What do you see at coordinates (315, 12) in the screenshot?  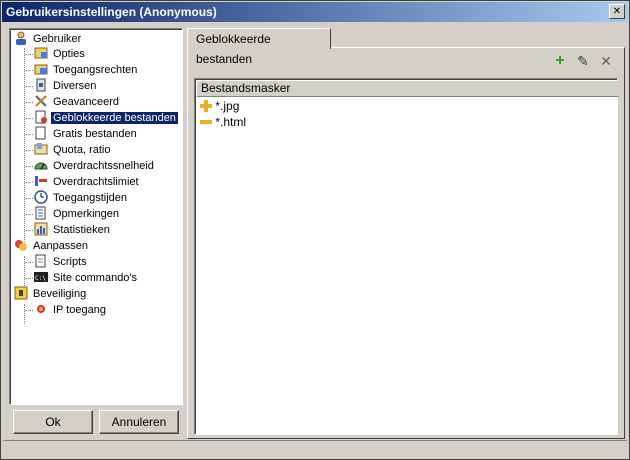 I see `title-bar: Gebruikersinstellingen (Anonymous) ✕` at bounding box center [315, 12].